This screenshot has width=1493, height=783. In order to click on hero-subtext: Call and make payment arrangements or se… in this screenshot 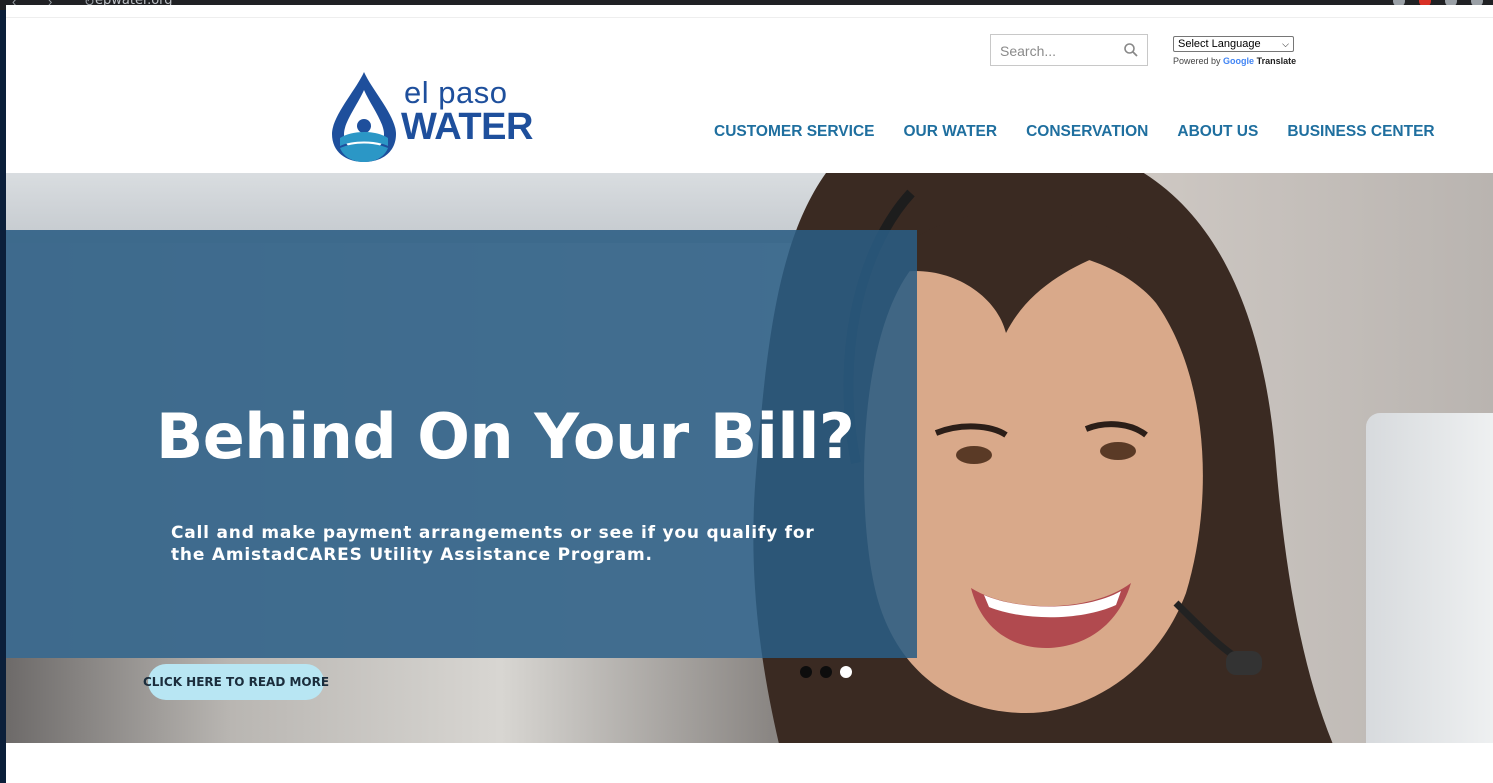, I will do `click(493, 544)`.